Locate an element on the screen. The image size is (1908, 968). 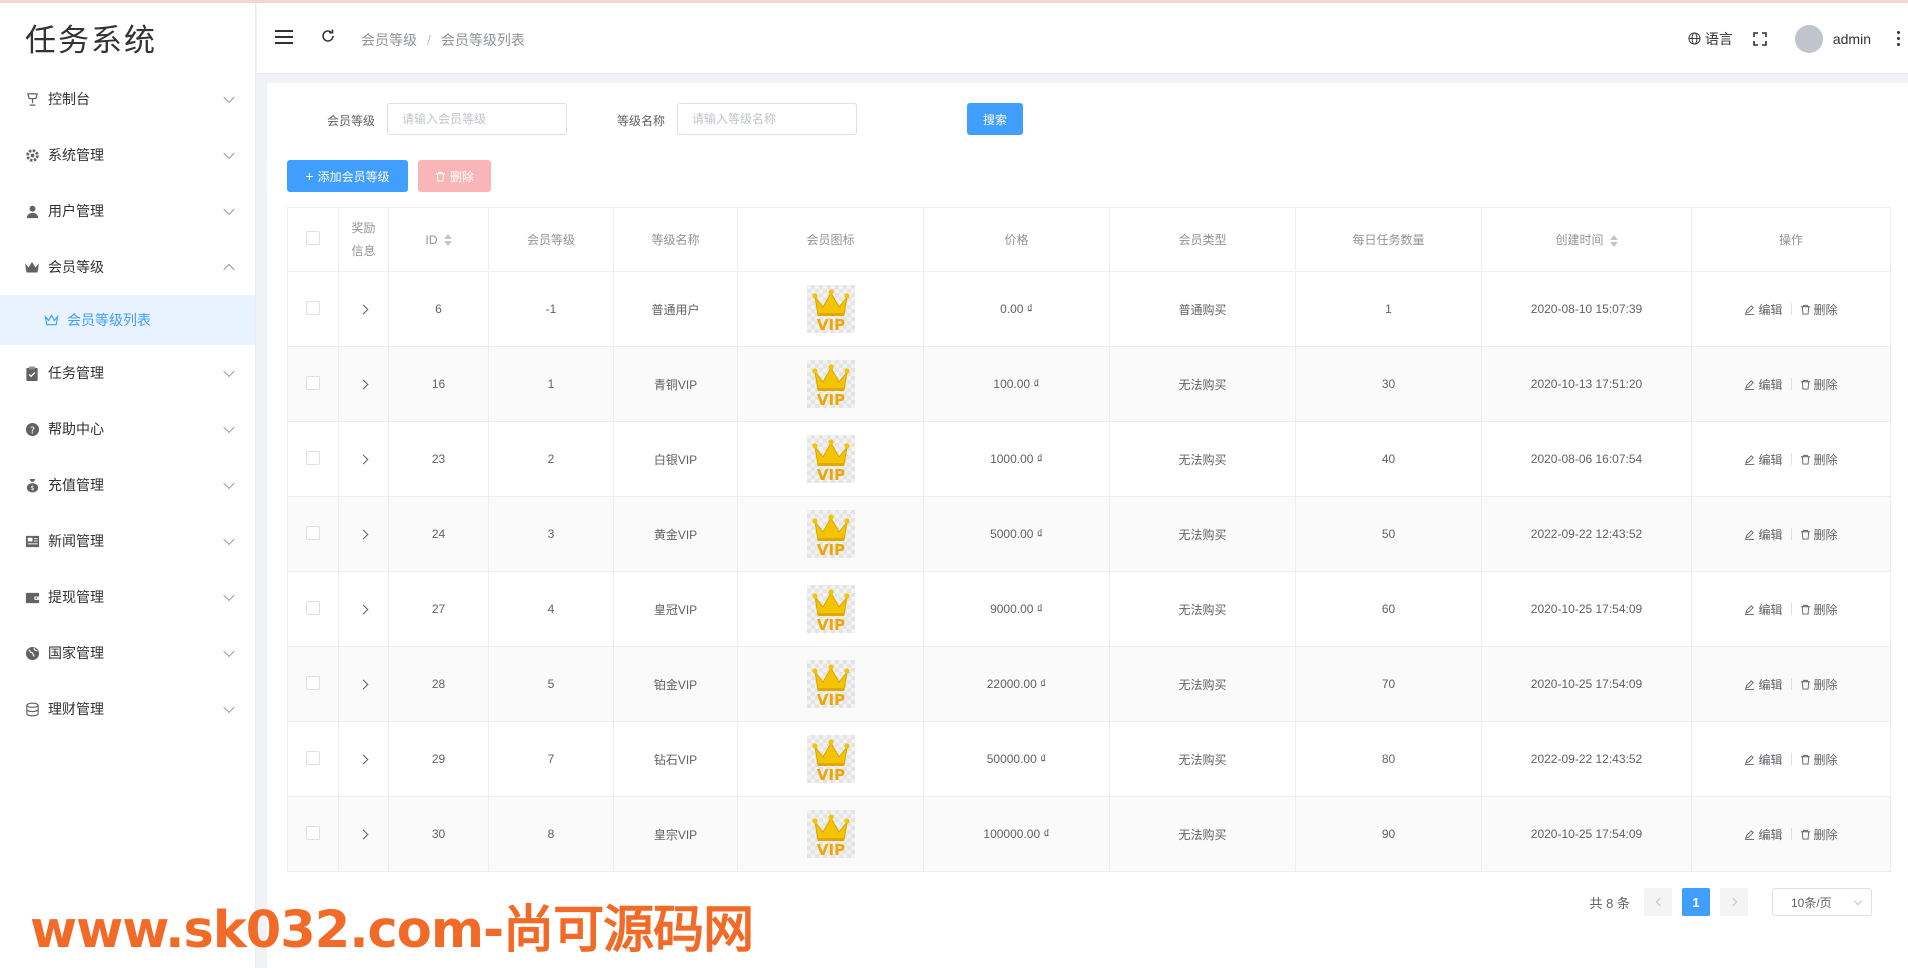
cell-daily-tasks: 90 is located at coordinates (1388, 834).